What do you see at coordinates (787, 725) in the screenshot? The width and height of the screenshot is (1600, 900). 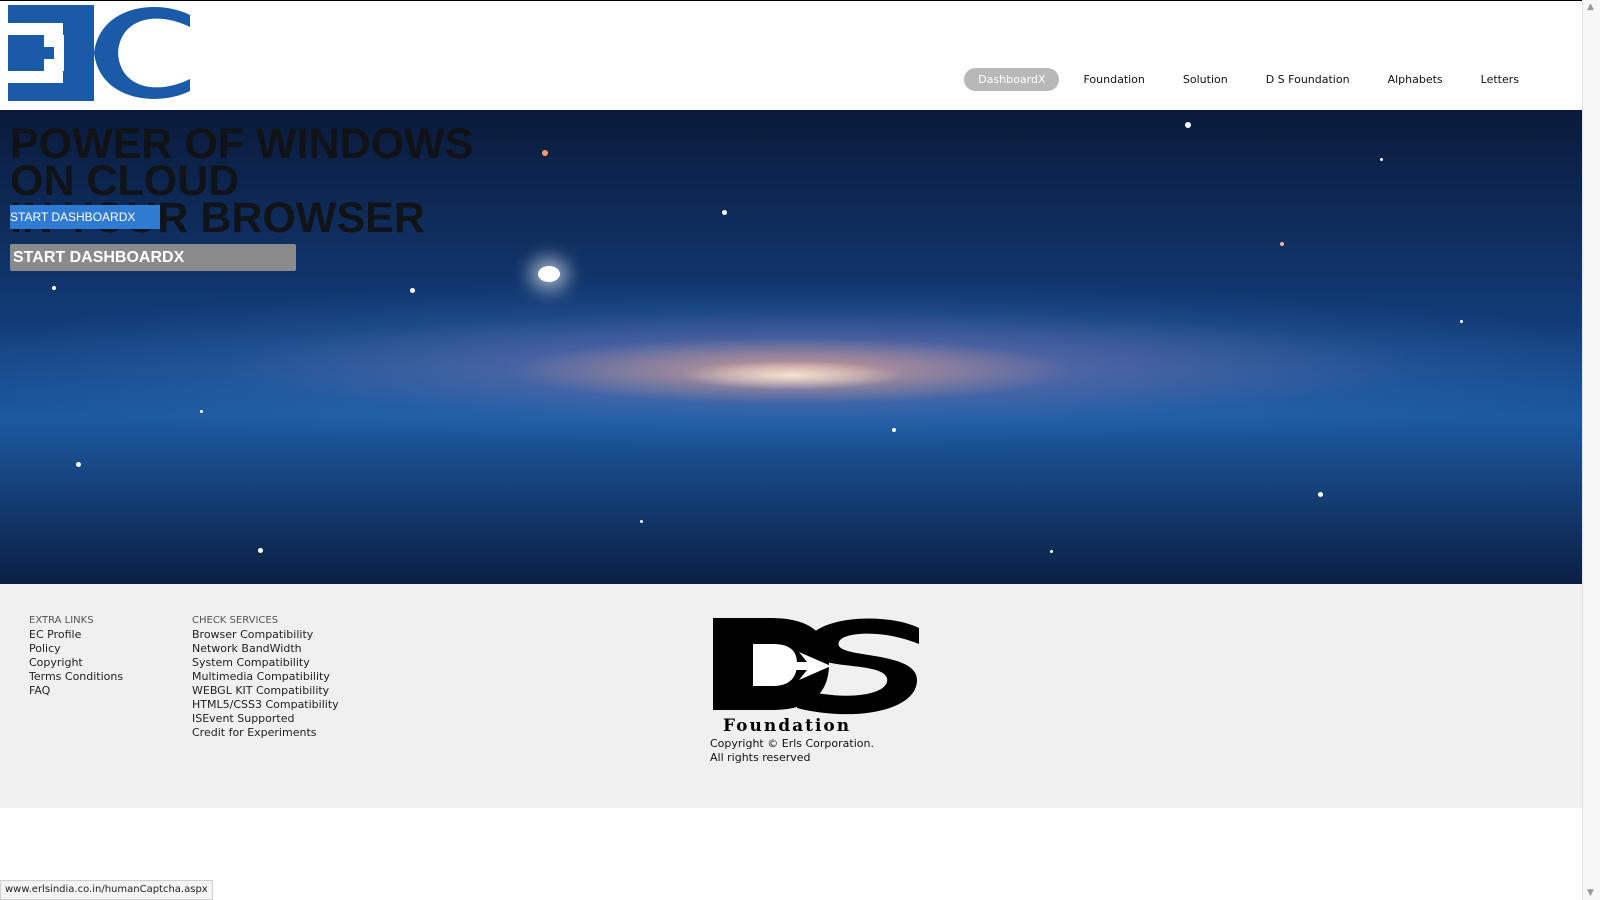 I see `ds-logo-text: Foundation` at bounding box center [787, 725].